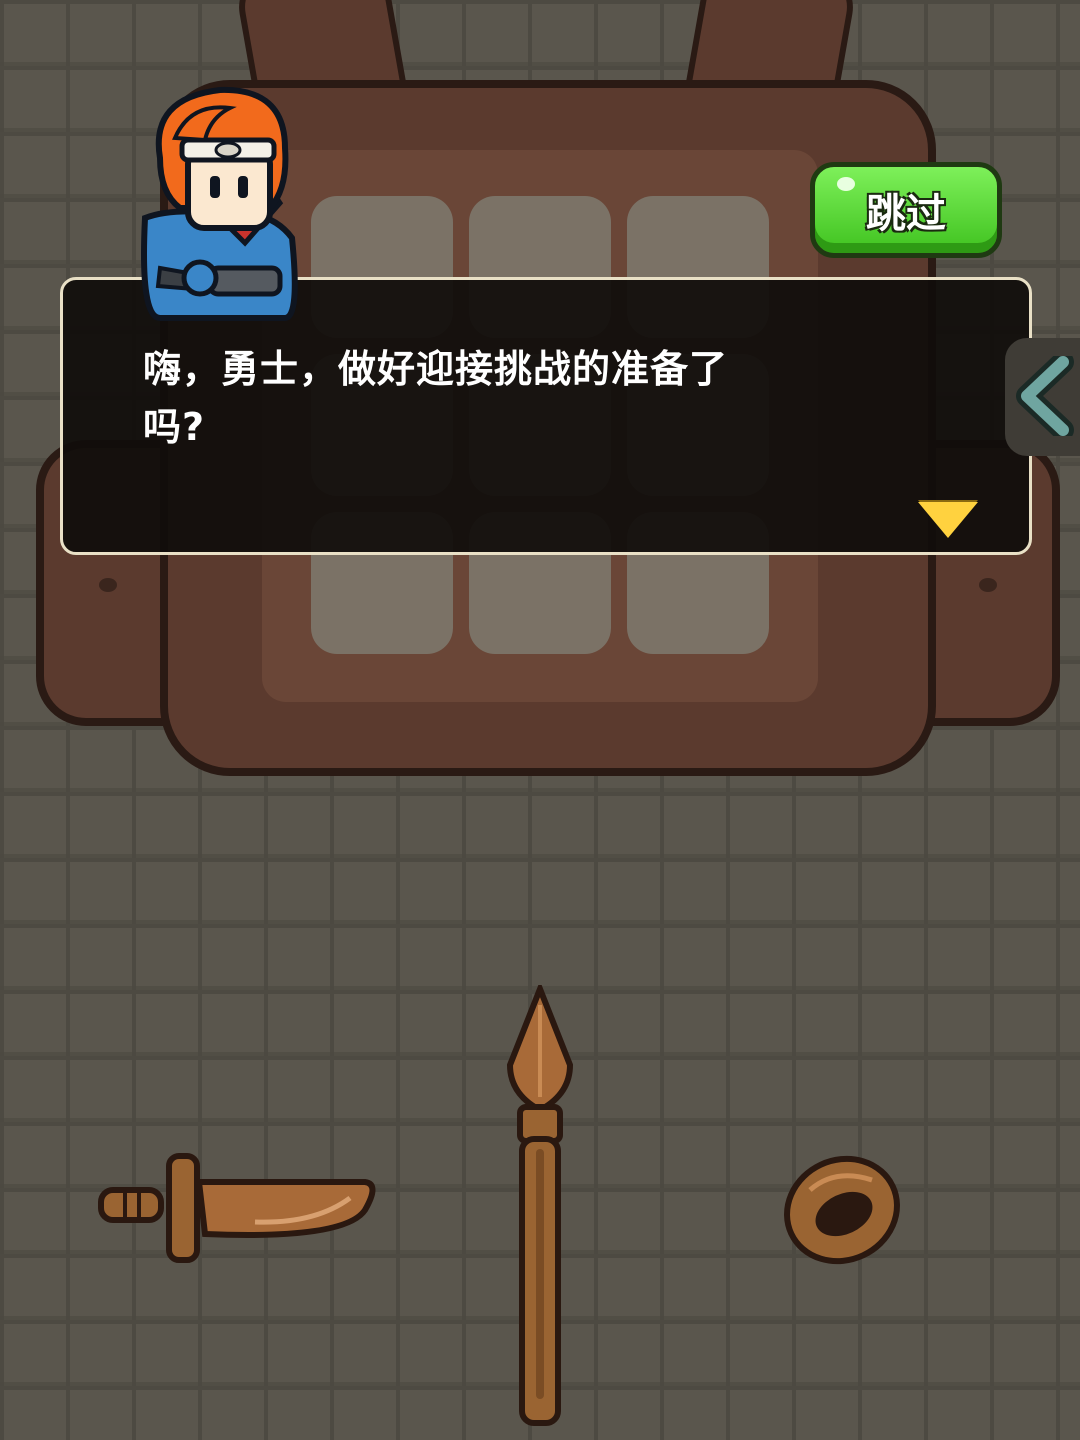 The width and height of the screenshot is (1080, 1440). Describe the element at coordinates (948, 520) in the screenshot. I see `next-arrow-icon` at that location.